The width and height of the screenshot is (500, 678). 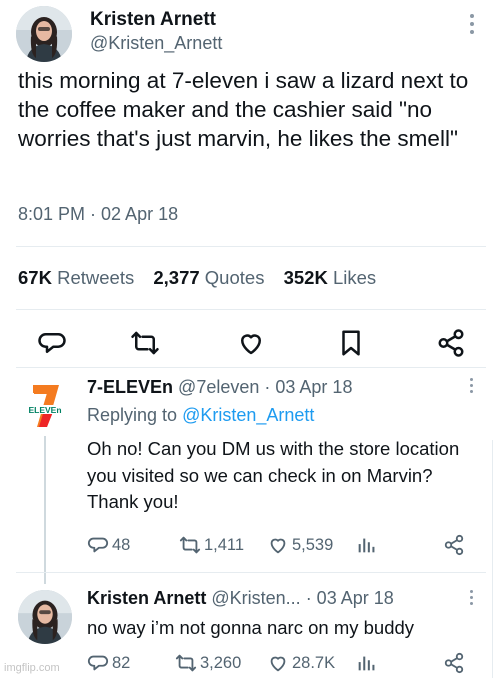 I want to click on quotes-stat: 2,377 Quotes, so click(x=208, y=277).